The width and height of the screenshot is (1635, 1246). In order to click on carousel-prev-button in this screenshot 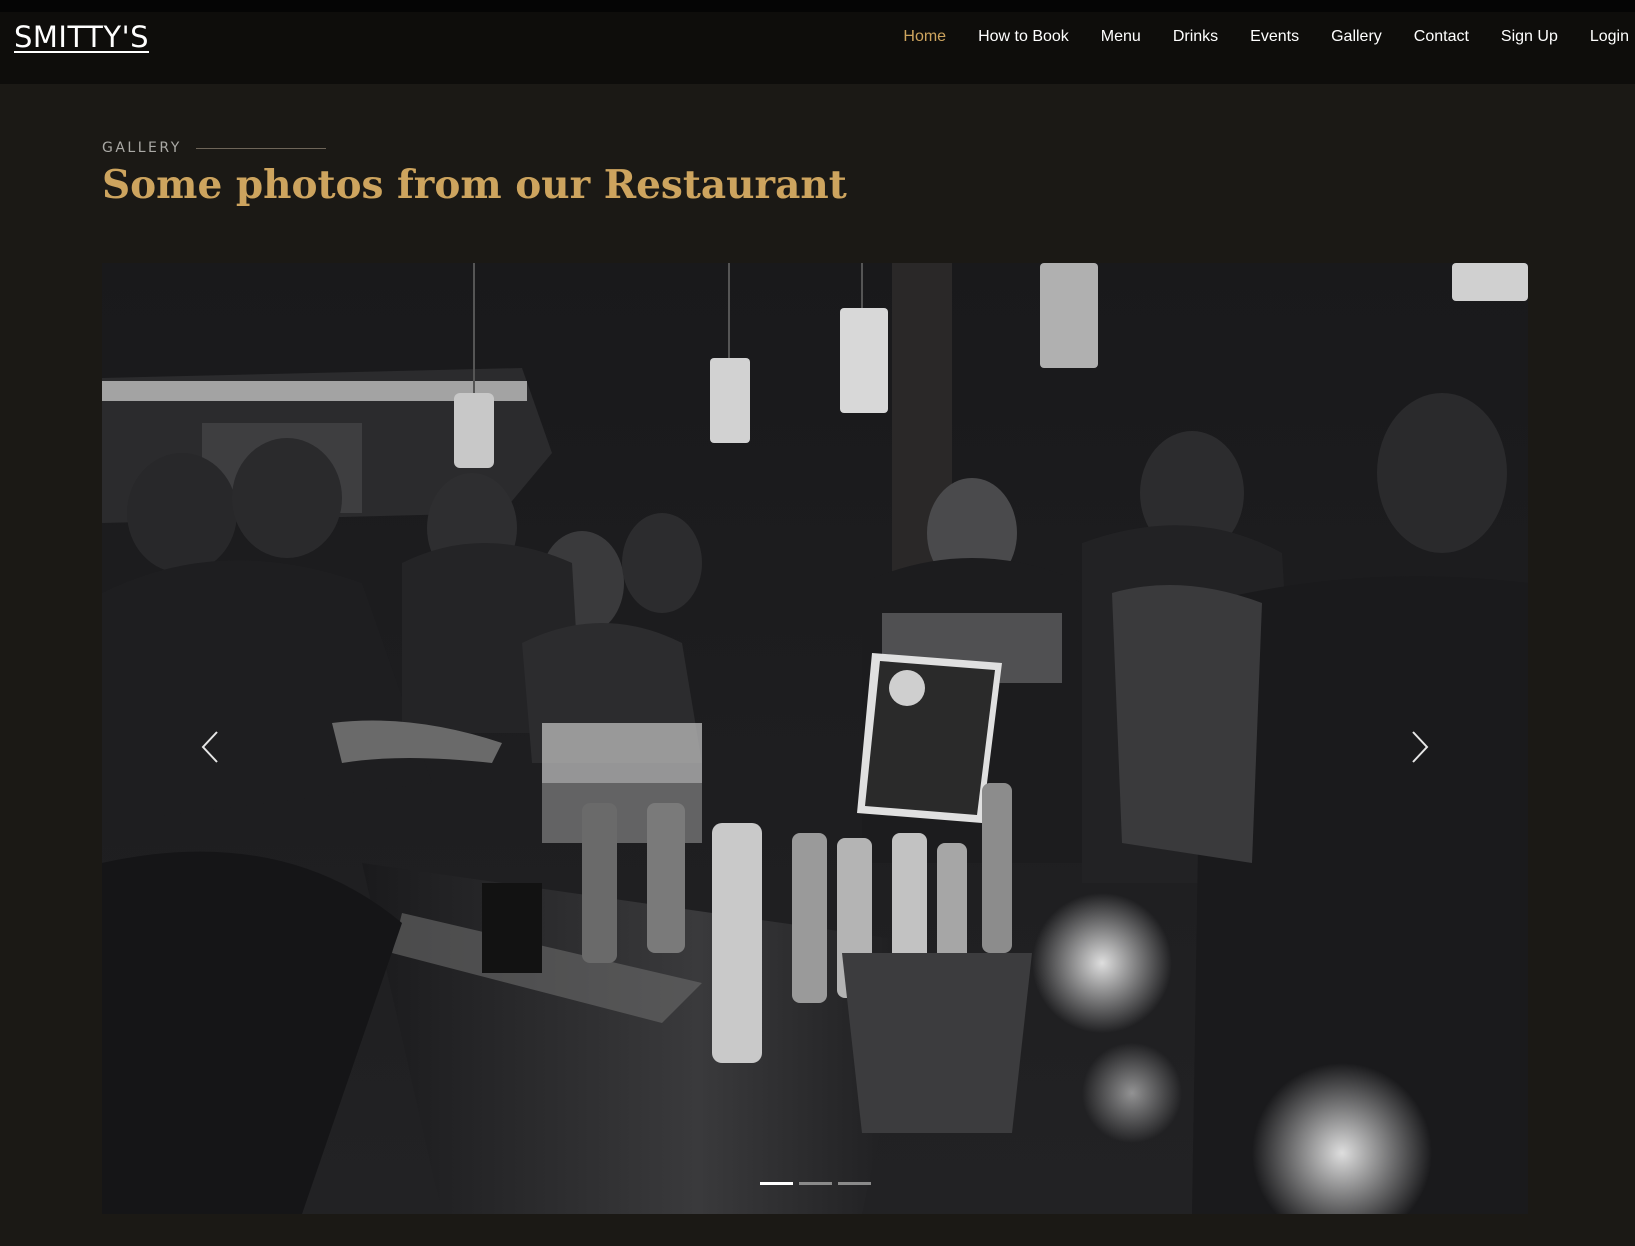, I will do `click(210, 747)`.